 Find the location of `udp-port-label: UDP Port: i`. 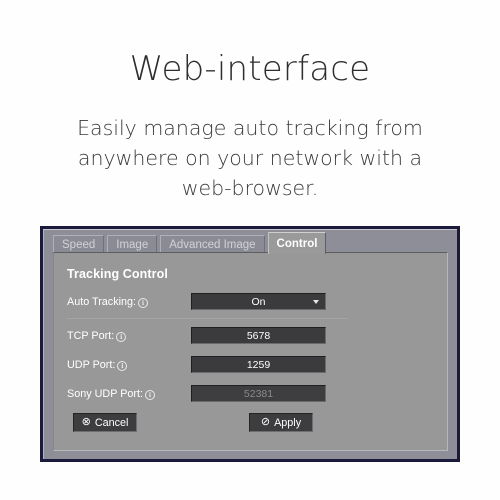

udp-port-label: UDP Port: i is located at coordinates (97, 365).